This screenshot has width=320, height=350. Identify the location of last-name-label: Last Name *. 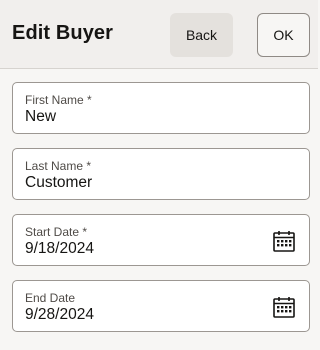
(58, 166).